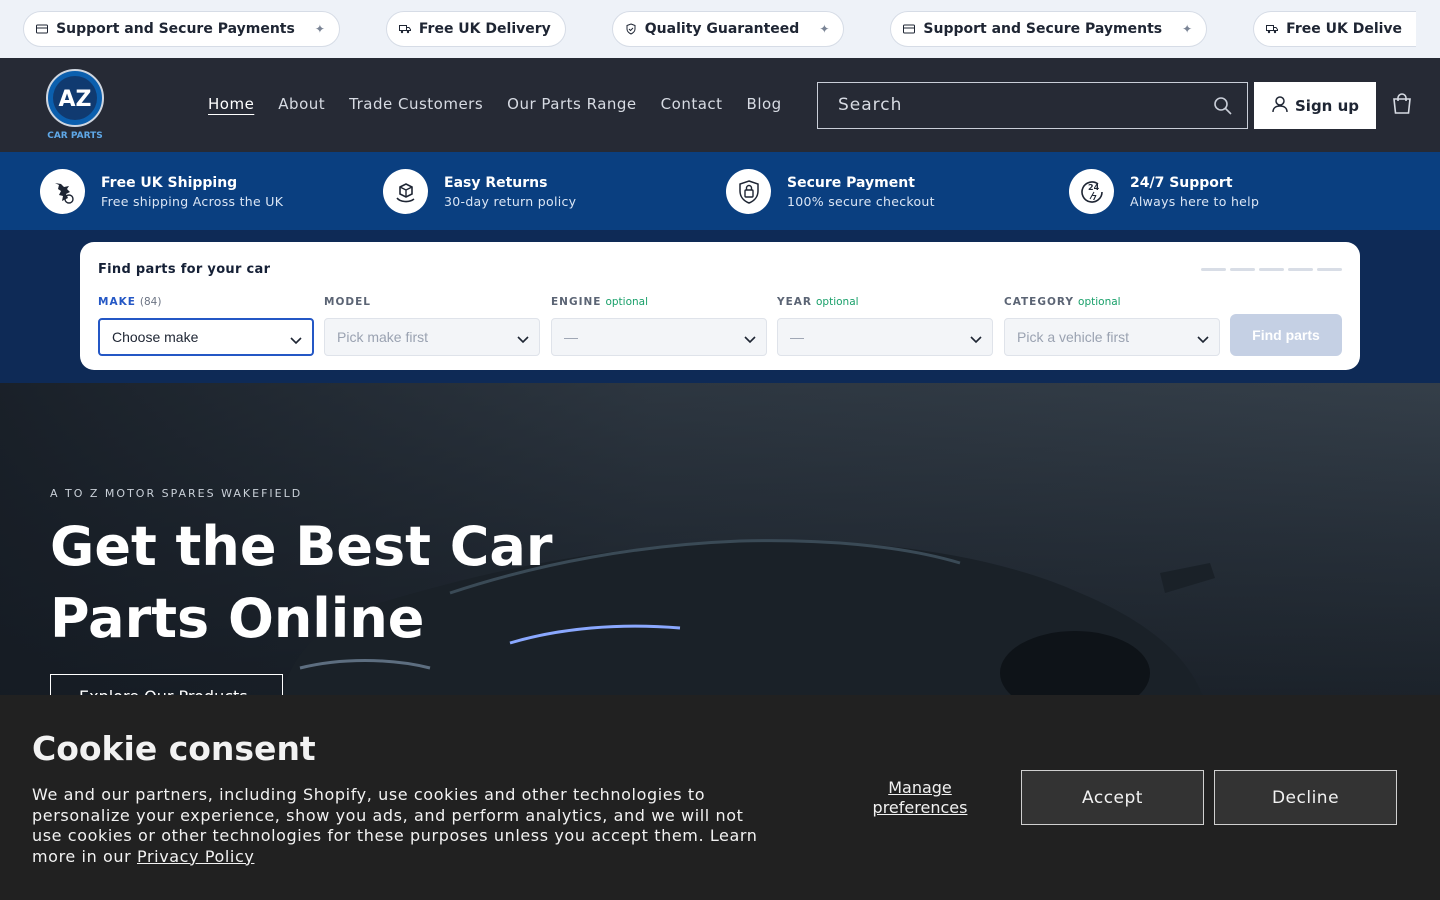  What do you see at coordinates (405, 191) in the screenshot?
I see `returns-box-icon` at bounding box center [405, 191].